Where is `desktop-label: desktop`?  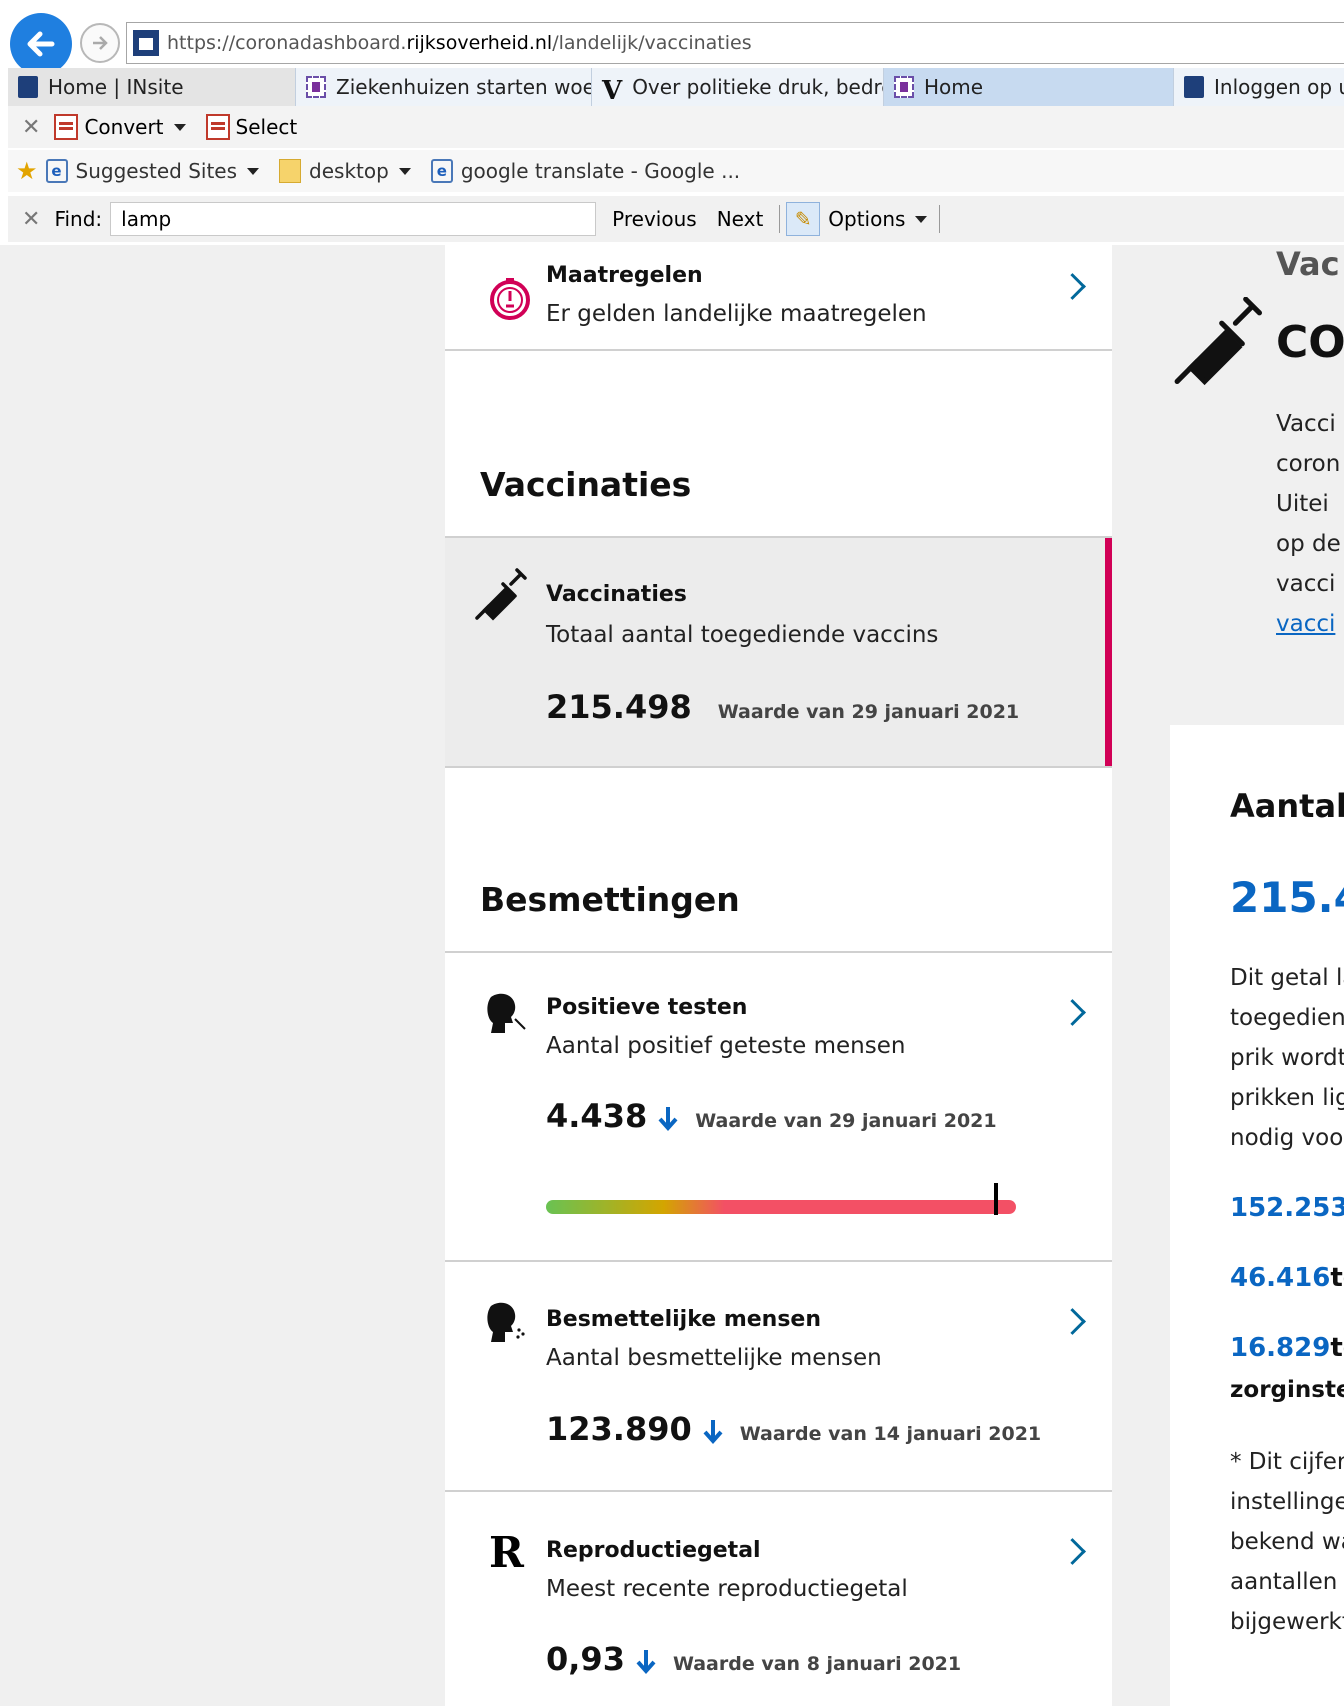 desktop-label: desktop is located at coordinates (349, 171).